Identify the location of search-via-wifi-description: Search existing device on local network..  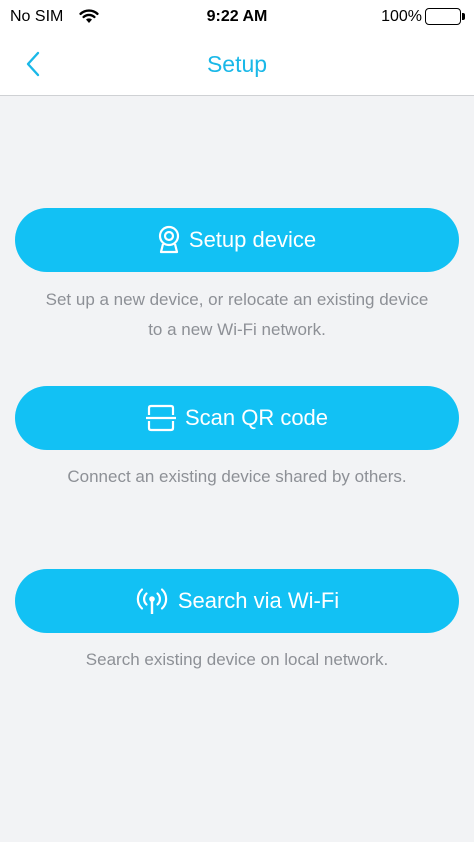
(237, 659).